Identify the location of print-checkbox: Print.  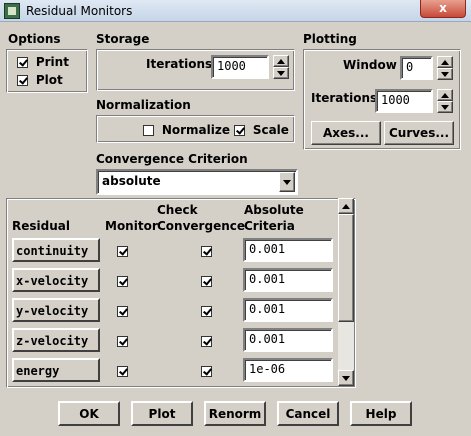
(43, 62).